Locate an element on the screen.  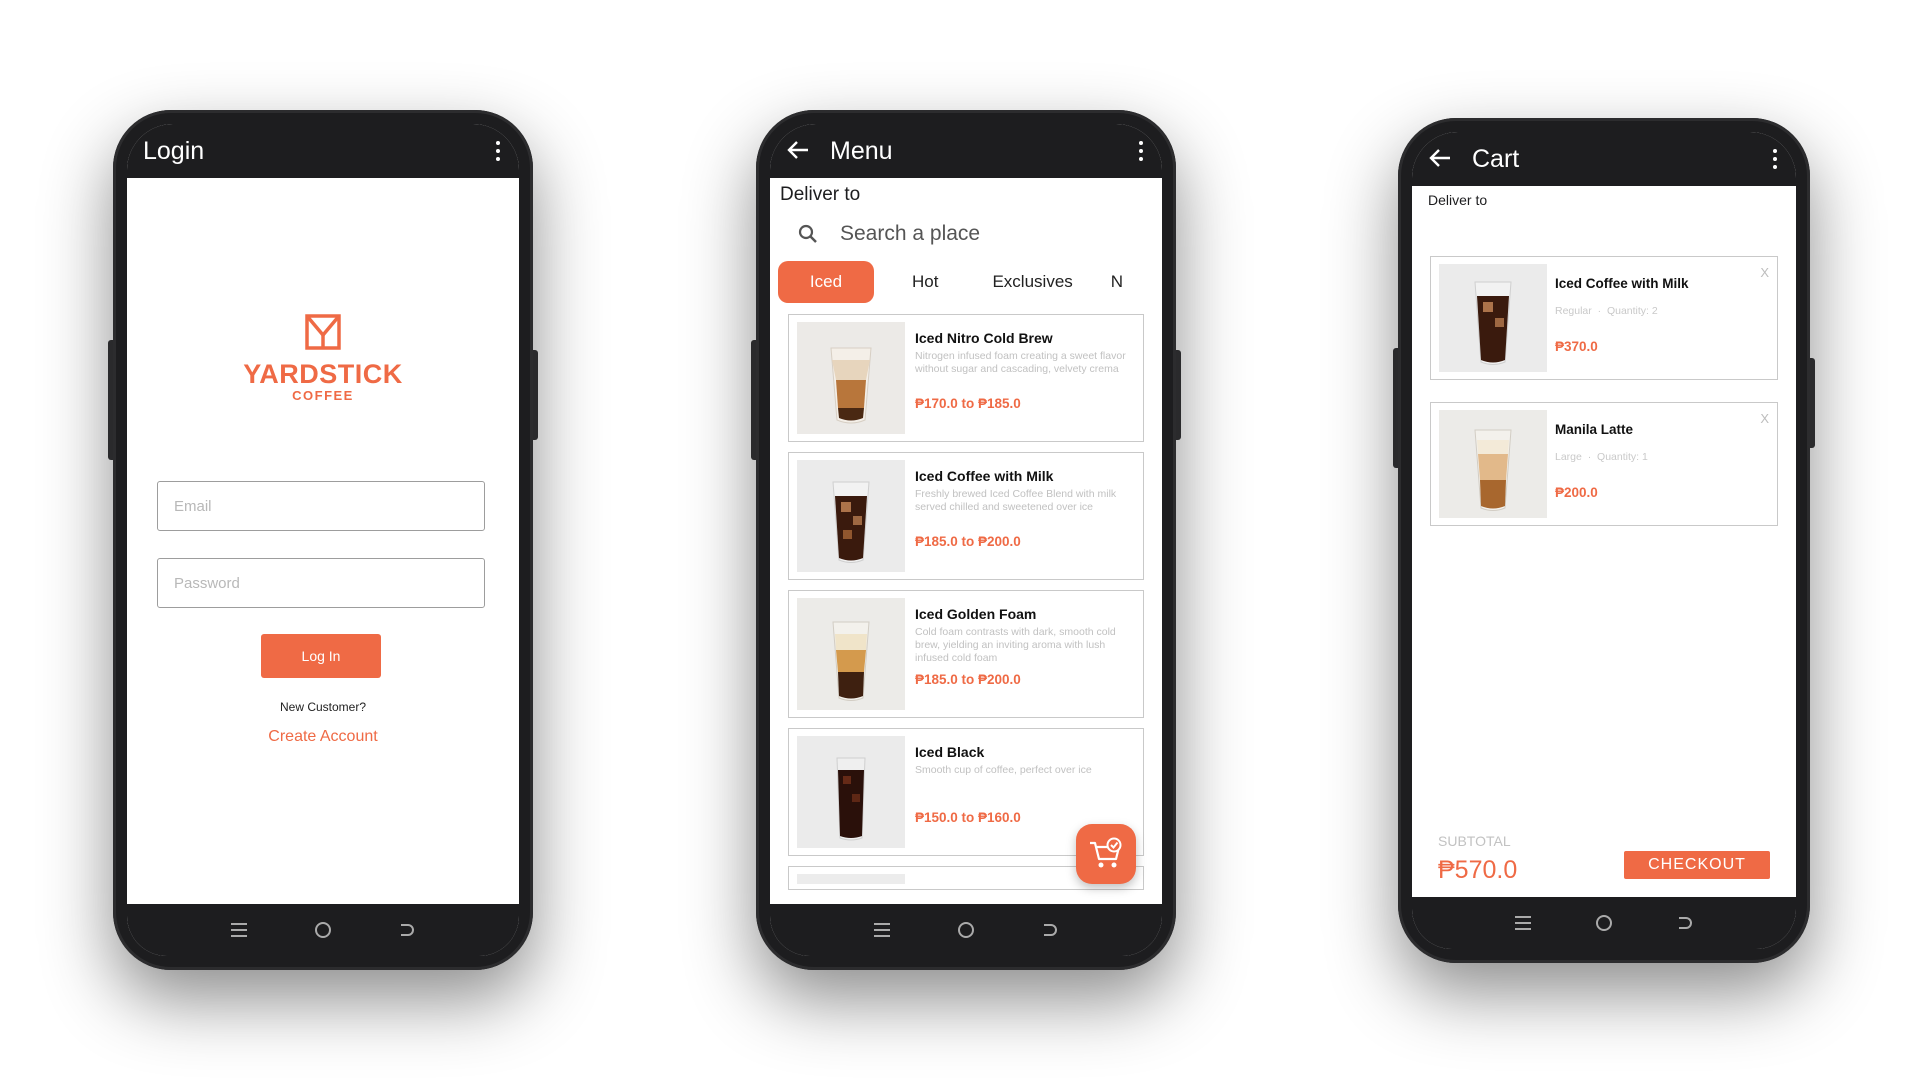
tab-exclusives: Exclusives is located at coordinates (1032, 282).